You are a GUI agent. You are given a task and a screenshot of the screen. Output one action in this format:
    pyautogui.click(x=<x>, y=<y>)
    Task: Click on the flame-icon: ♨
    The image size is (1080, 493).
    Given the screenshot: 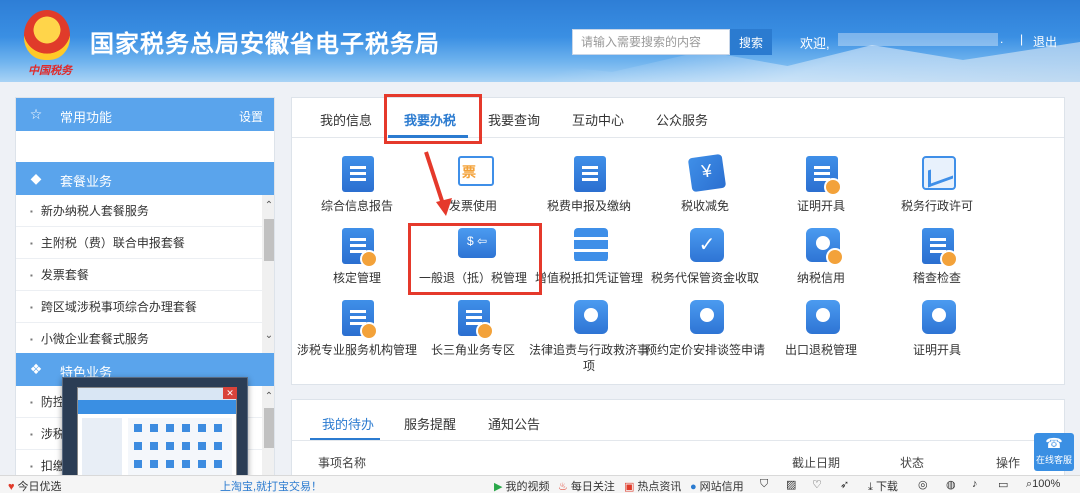 What is the action you would take?
    pyautogui.click(x=563, y=487)
    